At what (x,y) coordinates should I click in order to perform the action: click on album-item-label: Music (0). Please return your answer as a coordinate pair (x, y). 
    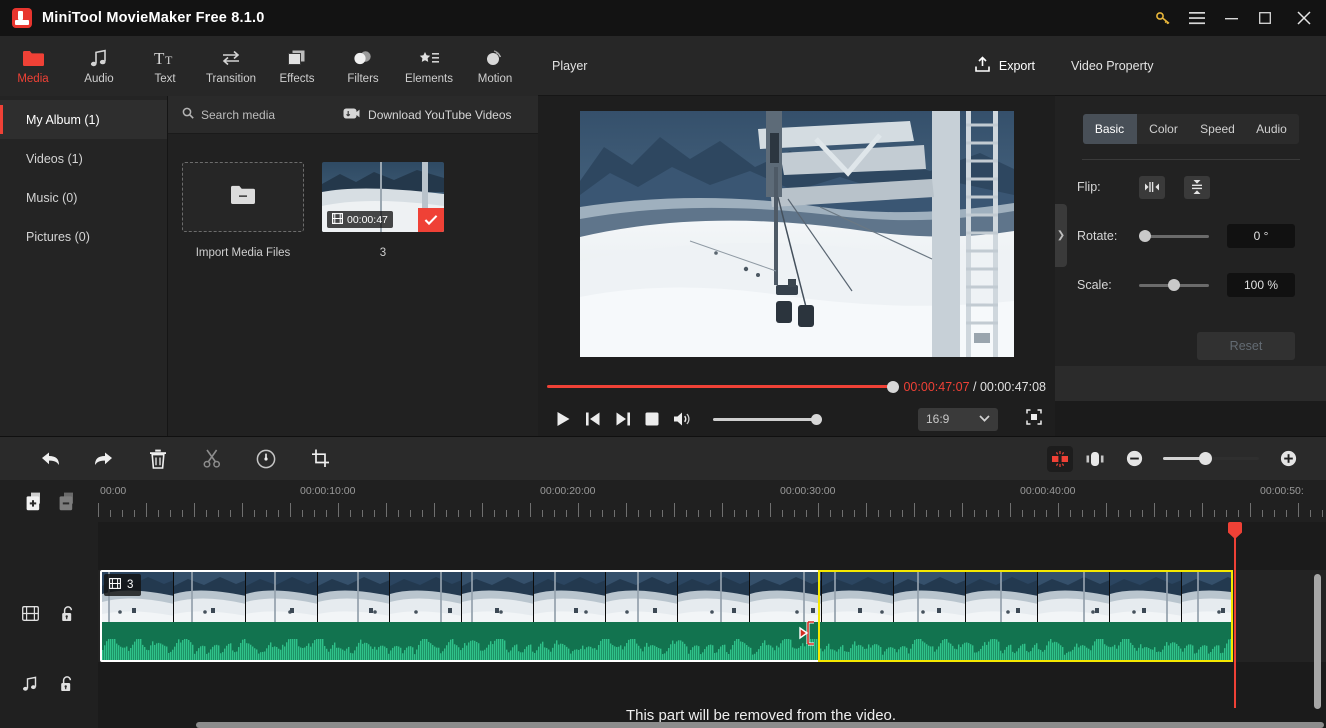
    Looking at the image, I should click on (52, 197).